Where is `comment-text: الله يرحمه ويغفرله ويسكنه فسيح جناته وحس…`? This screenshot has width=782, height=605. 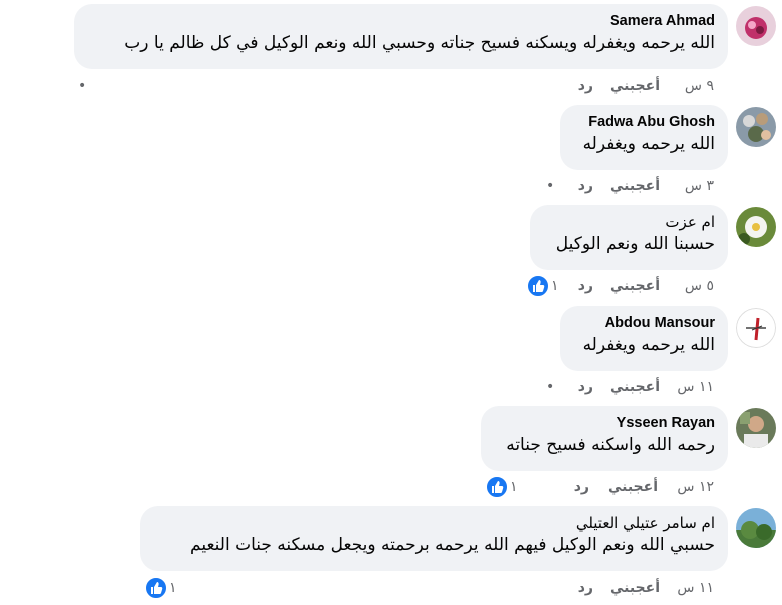
comment-text: الله يرحمه ويغفرله ويسكنه فسيح جناته وحس… is located at coordinates (419, 43).